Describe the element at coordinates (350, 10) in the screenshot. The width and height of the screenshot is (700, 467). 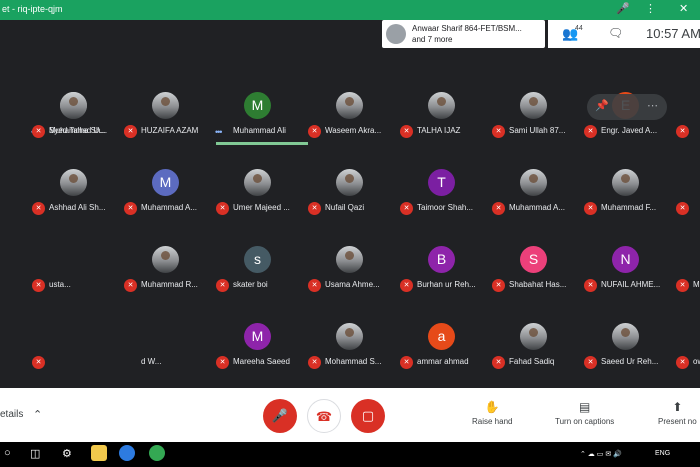
I see `share-bar: et - riq-ipte-qjm 🎤 ⋮ ✕` at that location.